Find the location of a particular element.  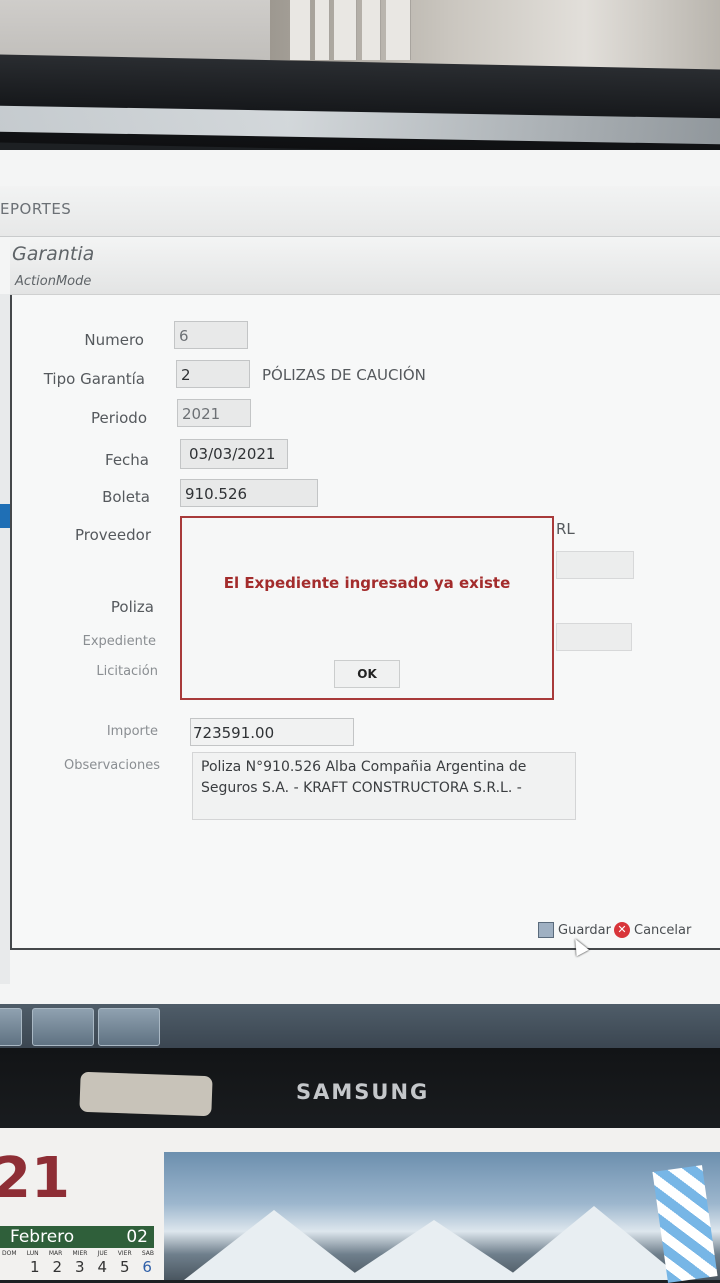

form-subtitle: ActionMode is located at coordinates (53, 281).